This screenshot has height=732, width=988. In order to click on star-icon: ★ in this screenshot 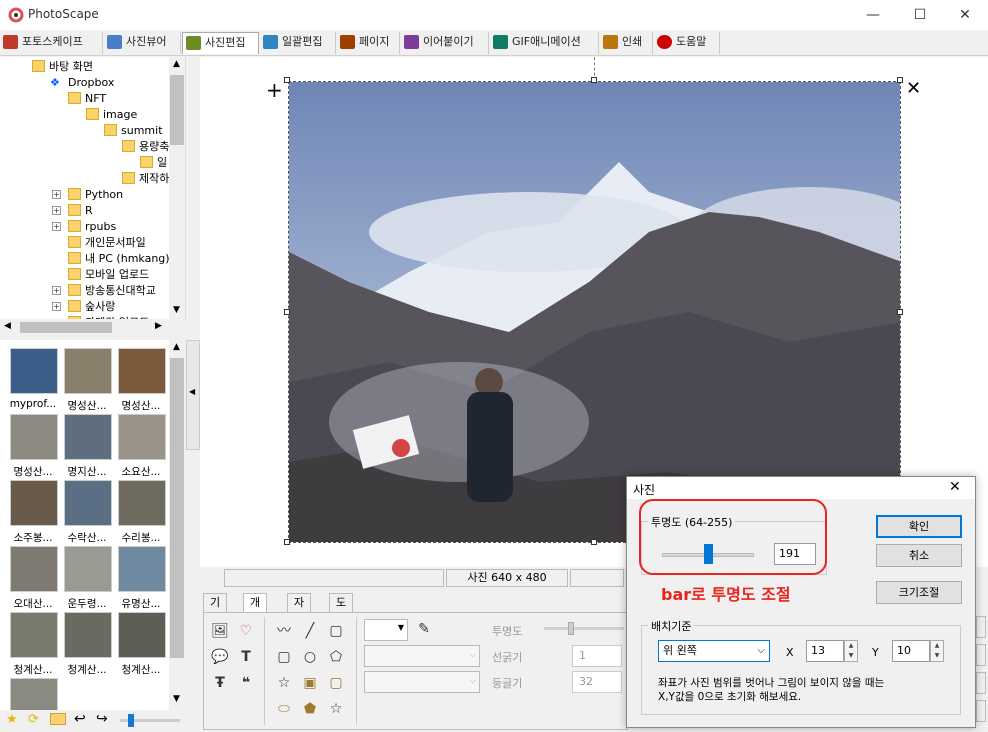, I will do `click(12, 719)`.